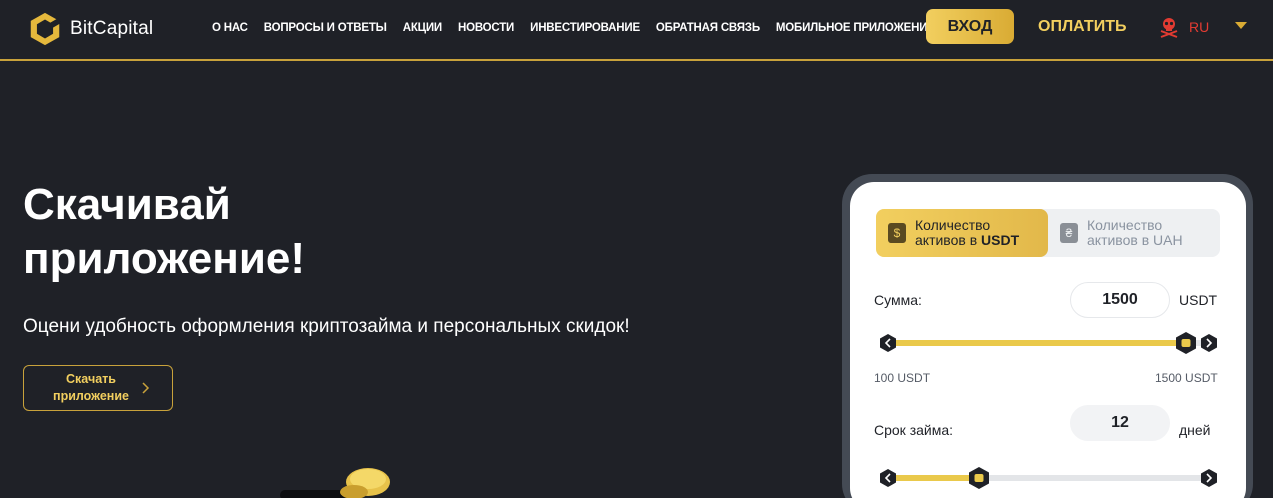 The height and width of the screenshot is (498, 1273). Describe the element at coordinates (1135, 240) in the screenshot. I see `tab-uah-line2: активов в UAH` at that location.